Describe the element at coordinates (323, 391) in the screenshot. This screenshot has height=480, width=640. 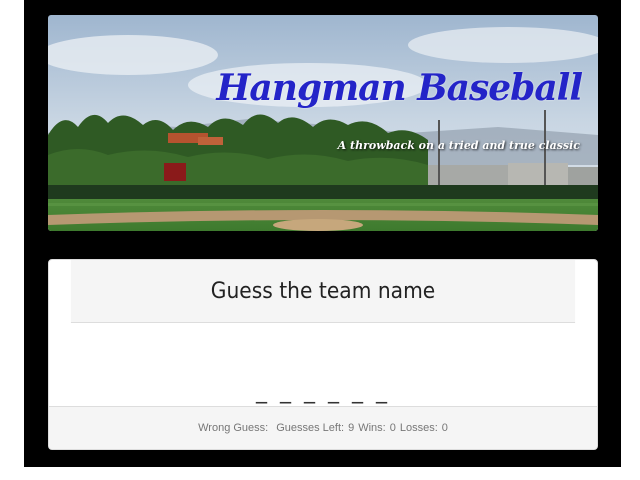
I see `masked-word: _ _ _ _ _ _` at that location.